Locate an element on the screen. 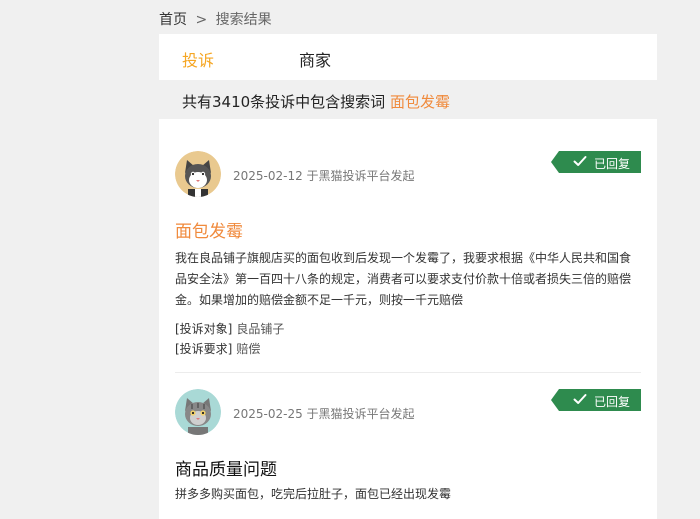  complaint-meta: 2025-02-25 于黑猫投诉平台发起 is located at coordinates (324, 414).